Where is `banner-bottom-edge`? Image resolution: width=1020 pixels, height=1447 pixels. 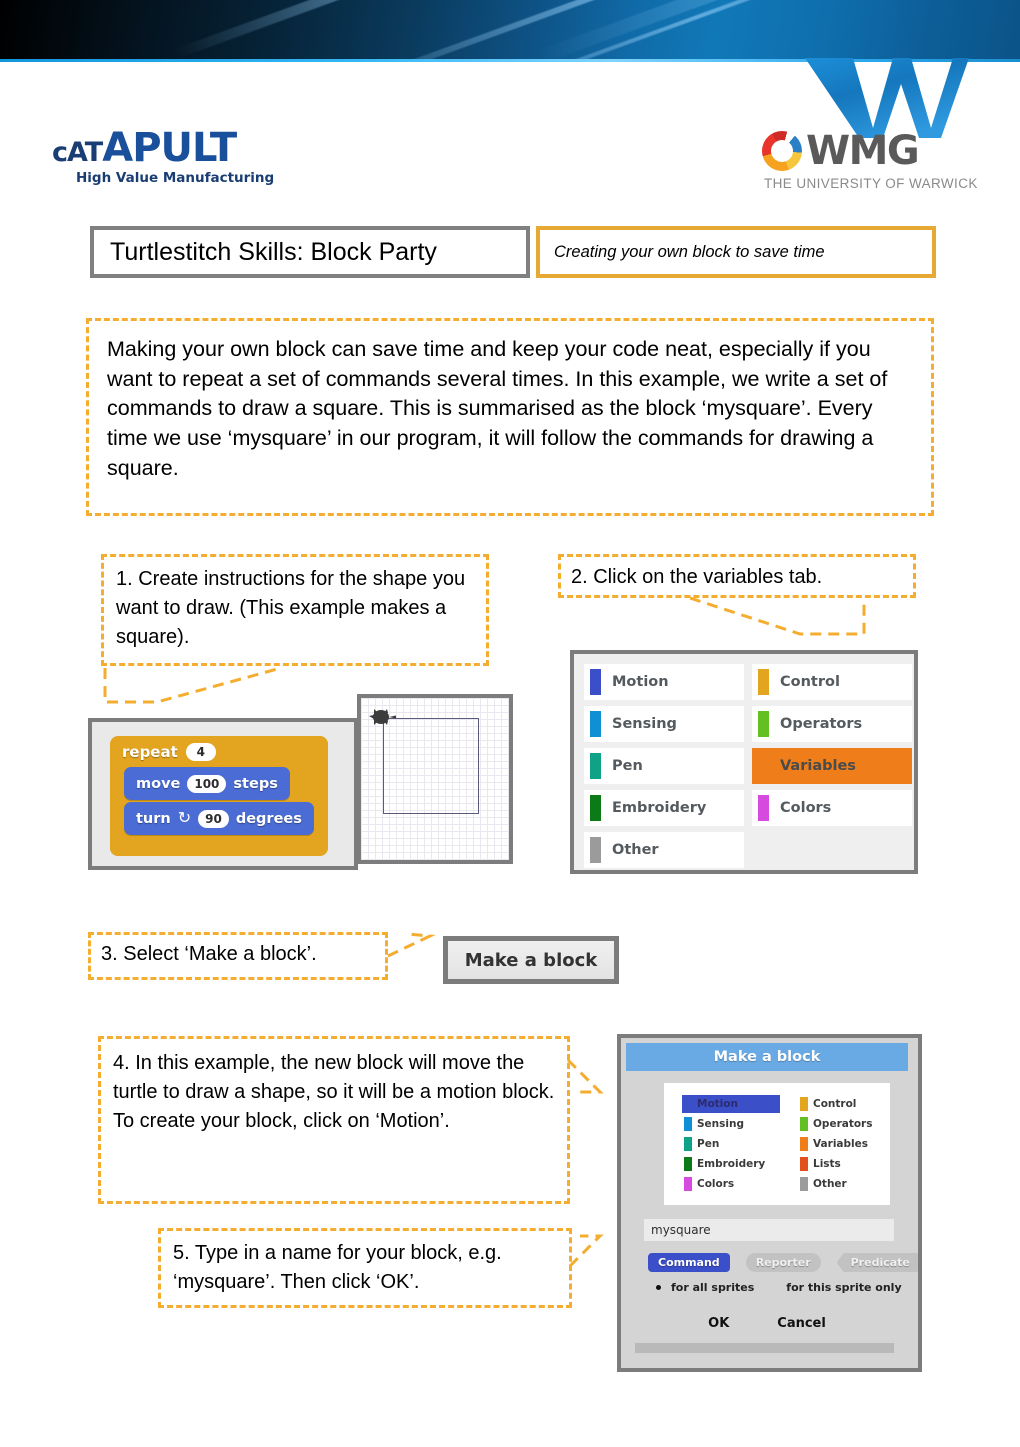 banner-bottom-edge is located at coordinates (510, 60).